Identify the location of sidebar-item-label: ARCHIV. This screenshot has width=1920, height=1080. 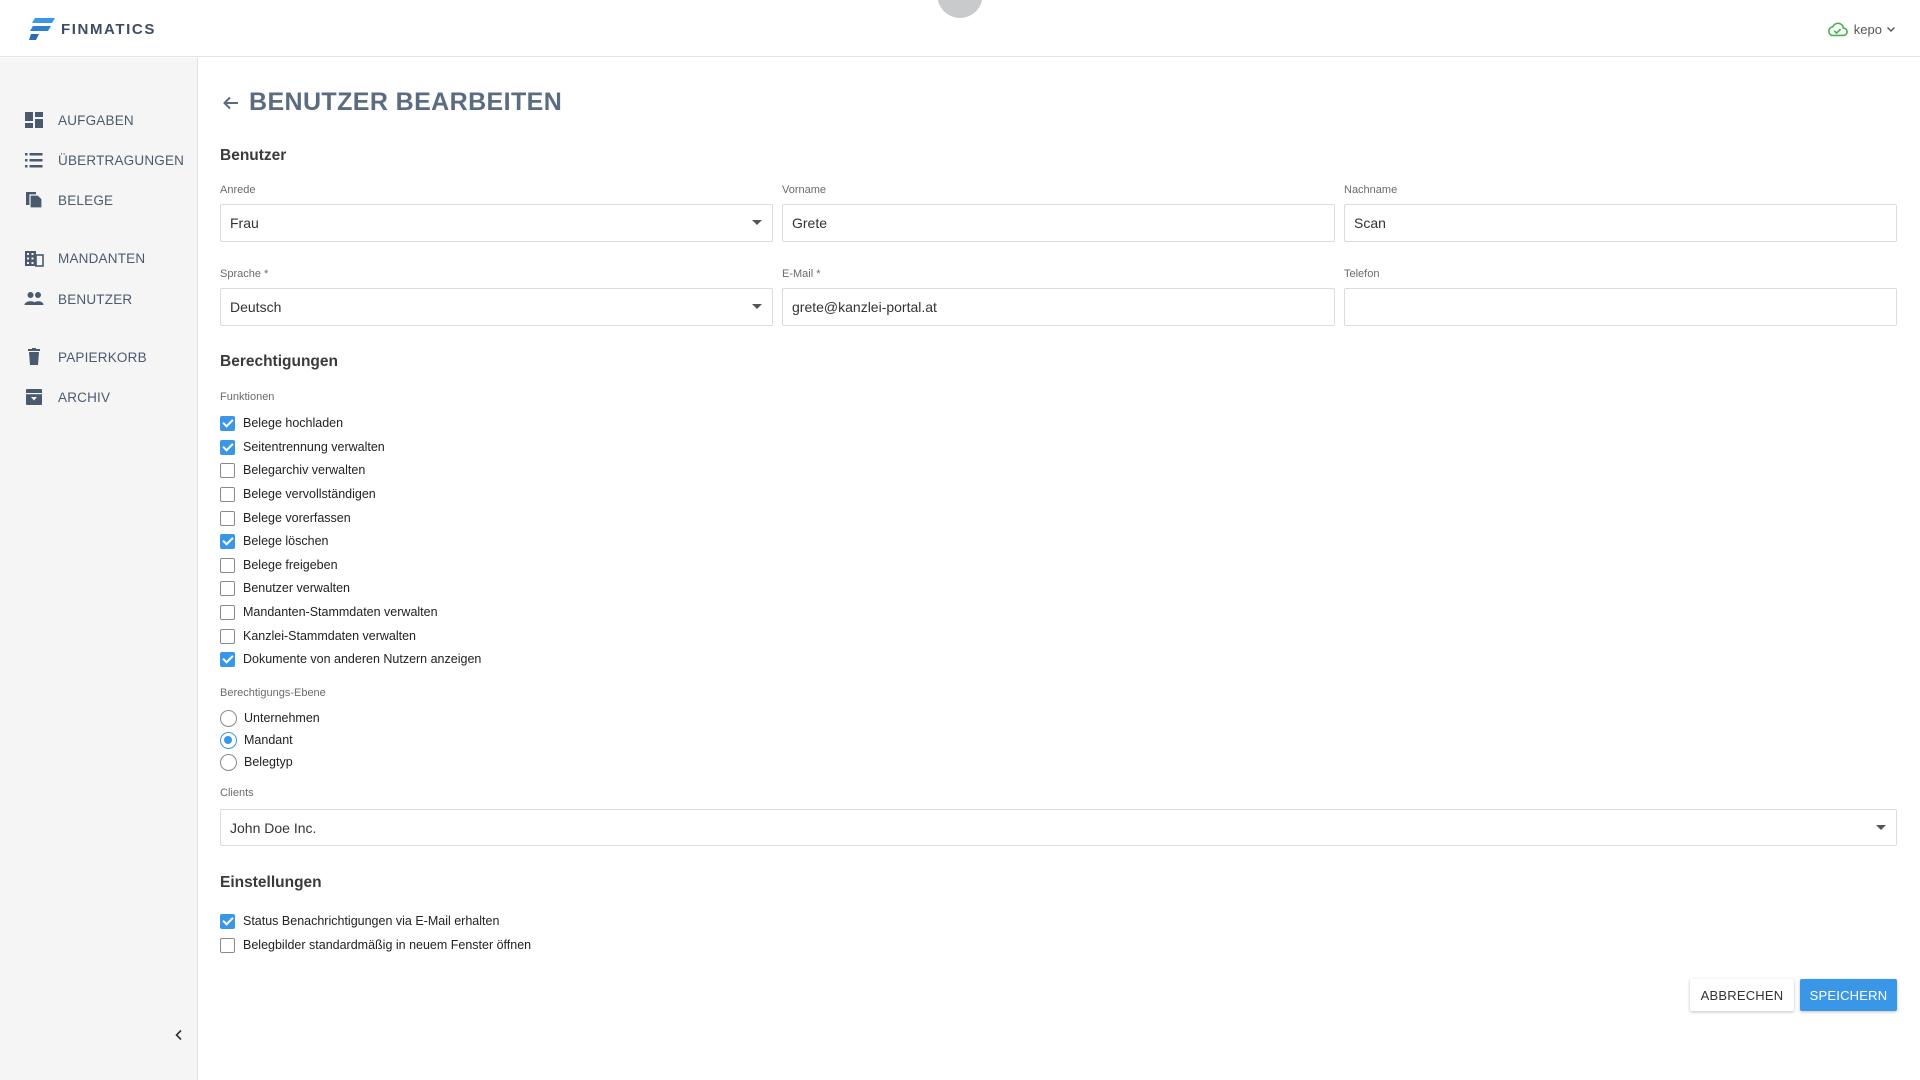
(84, 397).